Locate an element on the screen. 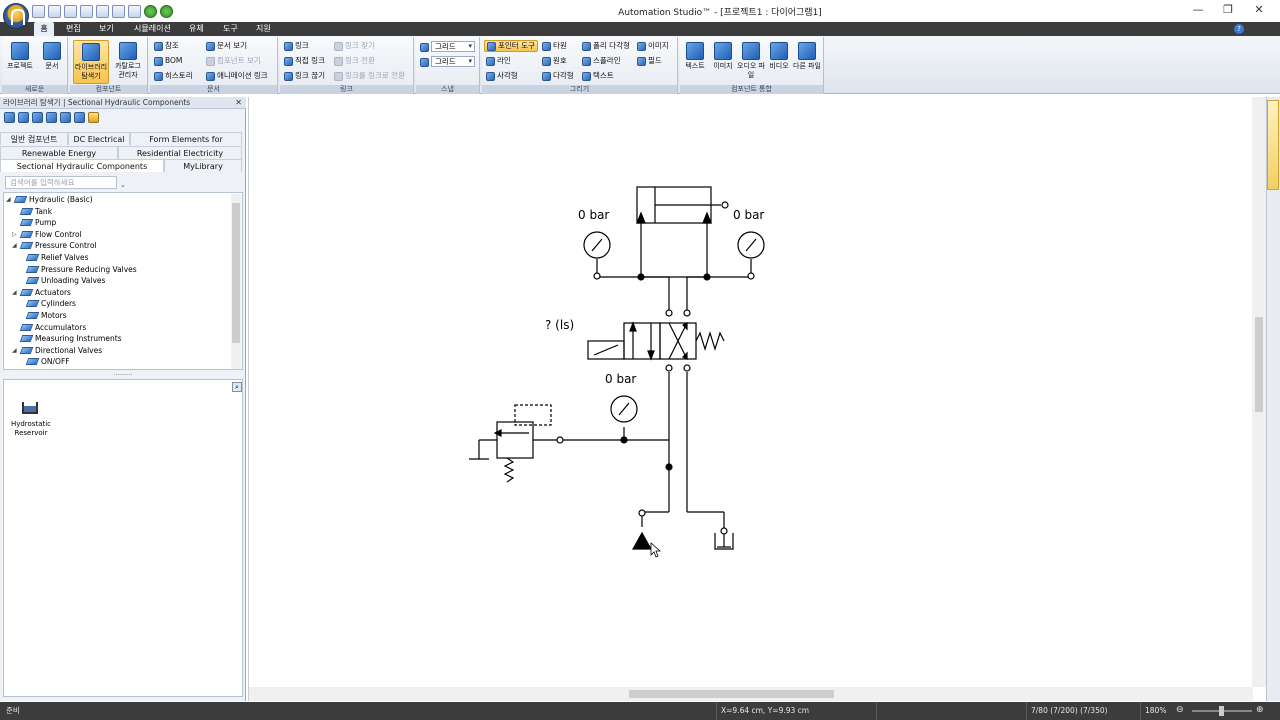  project-button: 프로젝트 is located at coordinates (20, 62).